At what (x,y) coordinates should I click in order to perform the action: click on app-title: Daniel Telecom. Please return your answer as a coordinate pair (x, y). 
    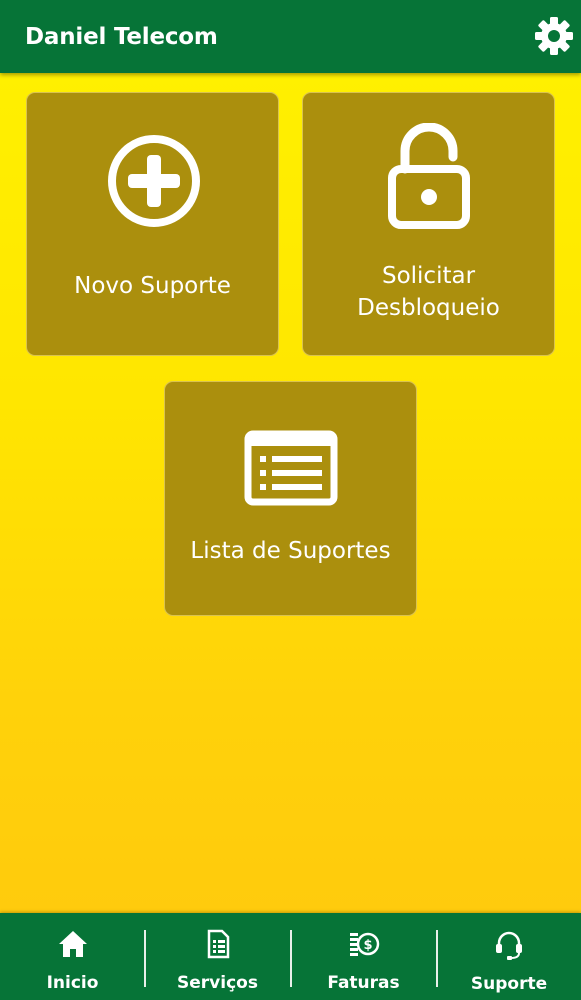
    Looking at the image, I should click on (121, 37).